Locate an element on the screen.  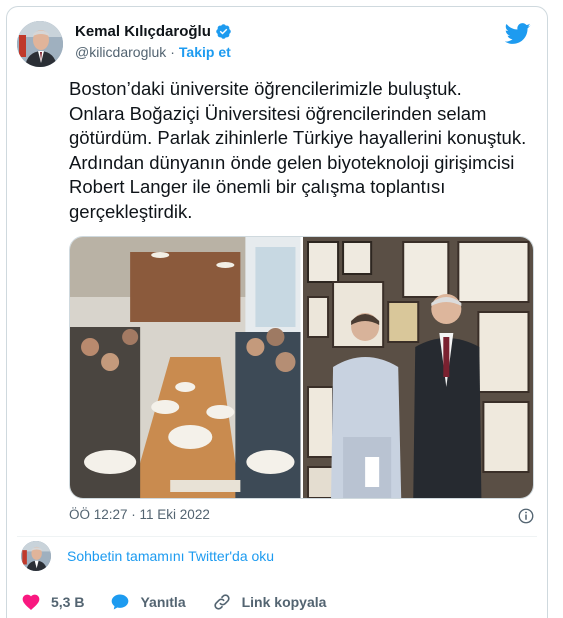
follow-button: Takip et is located at coordinates (205, 52).